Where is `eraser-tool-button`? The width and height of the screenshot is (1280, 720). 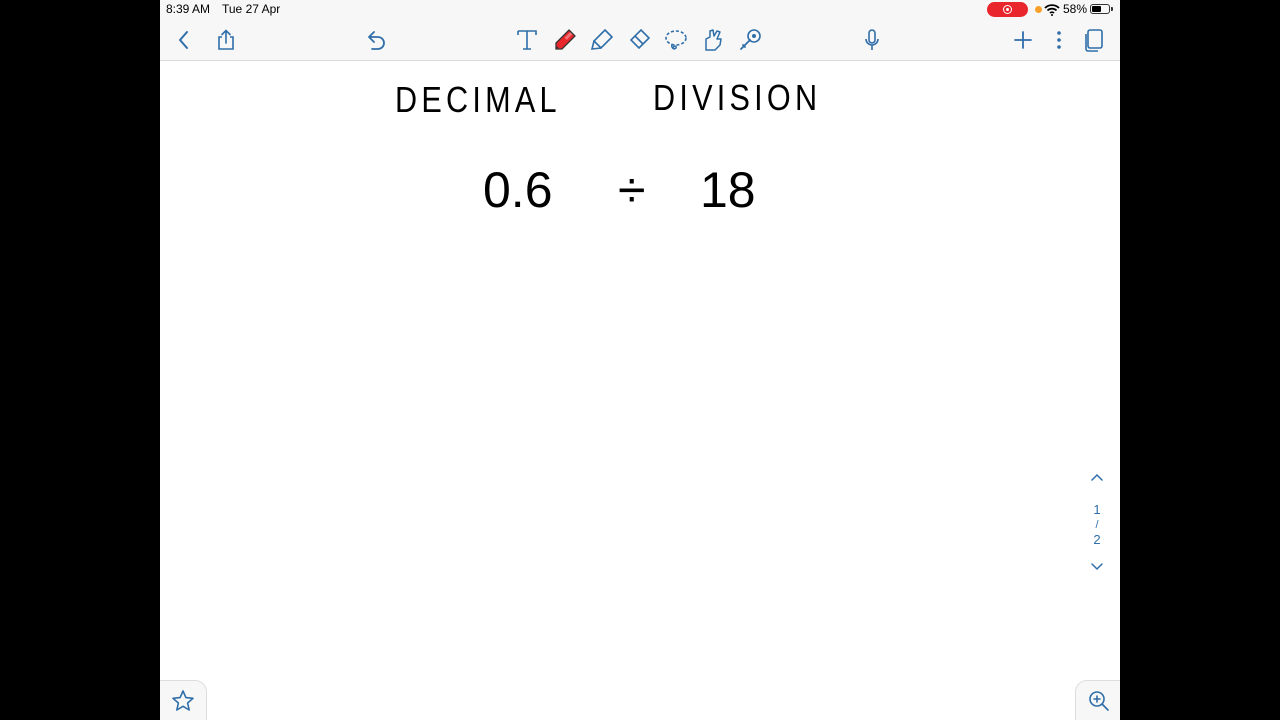 eraser-tool-button is located at coordinates (639, 40).